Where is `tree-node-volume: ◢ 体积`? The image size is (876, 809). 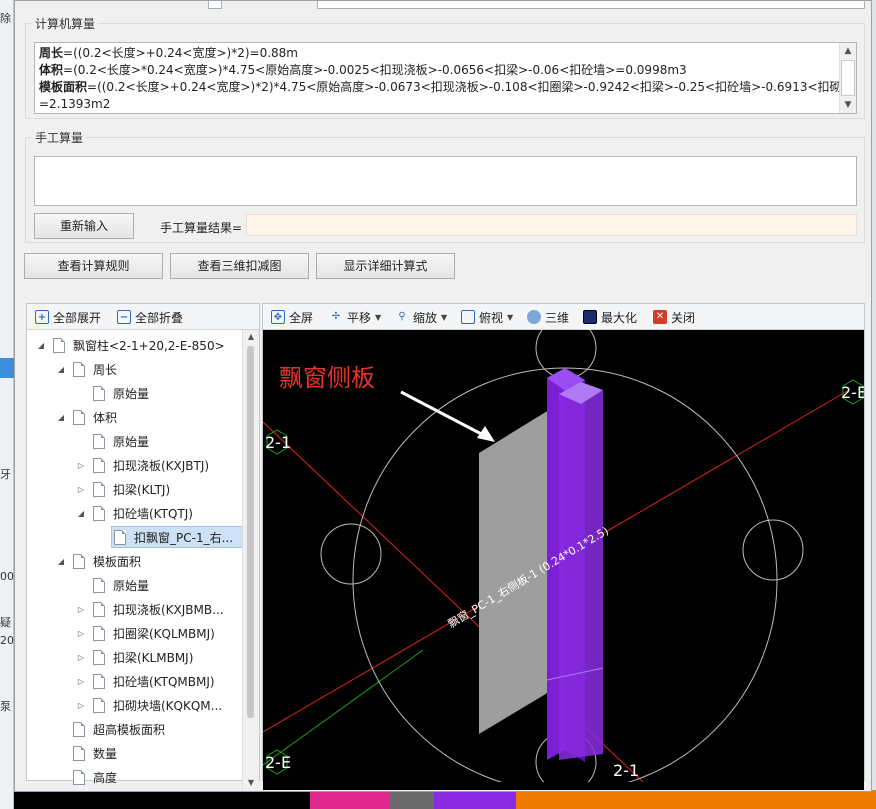 tree-node-volume: ◢ 体积 is located at coordinates (86, 417).